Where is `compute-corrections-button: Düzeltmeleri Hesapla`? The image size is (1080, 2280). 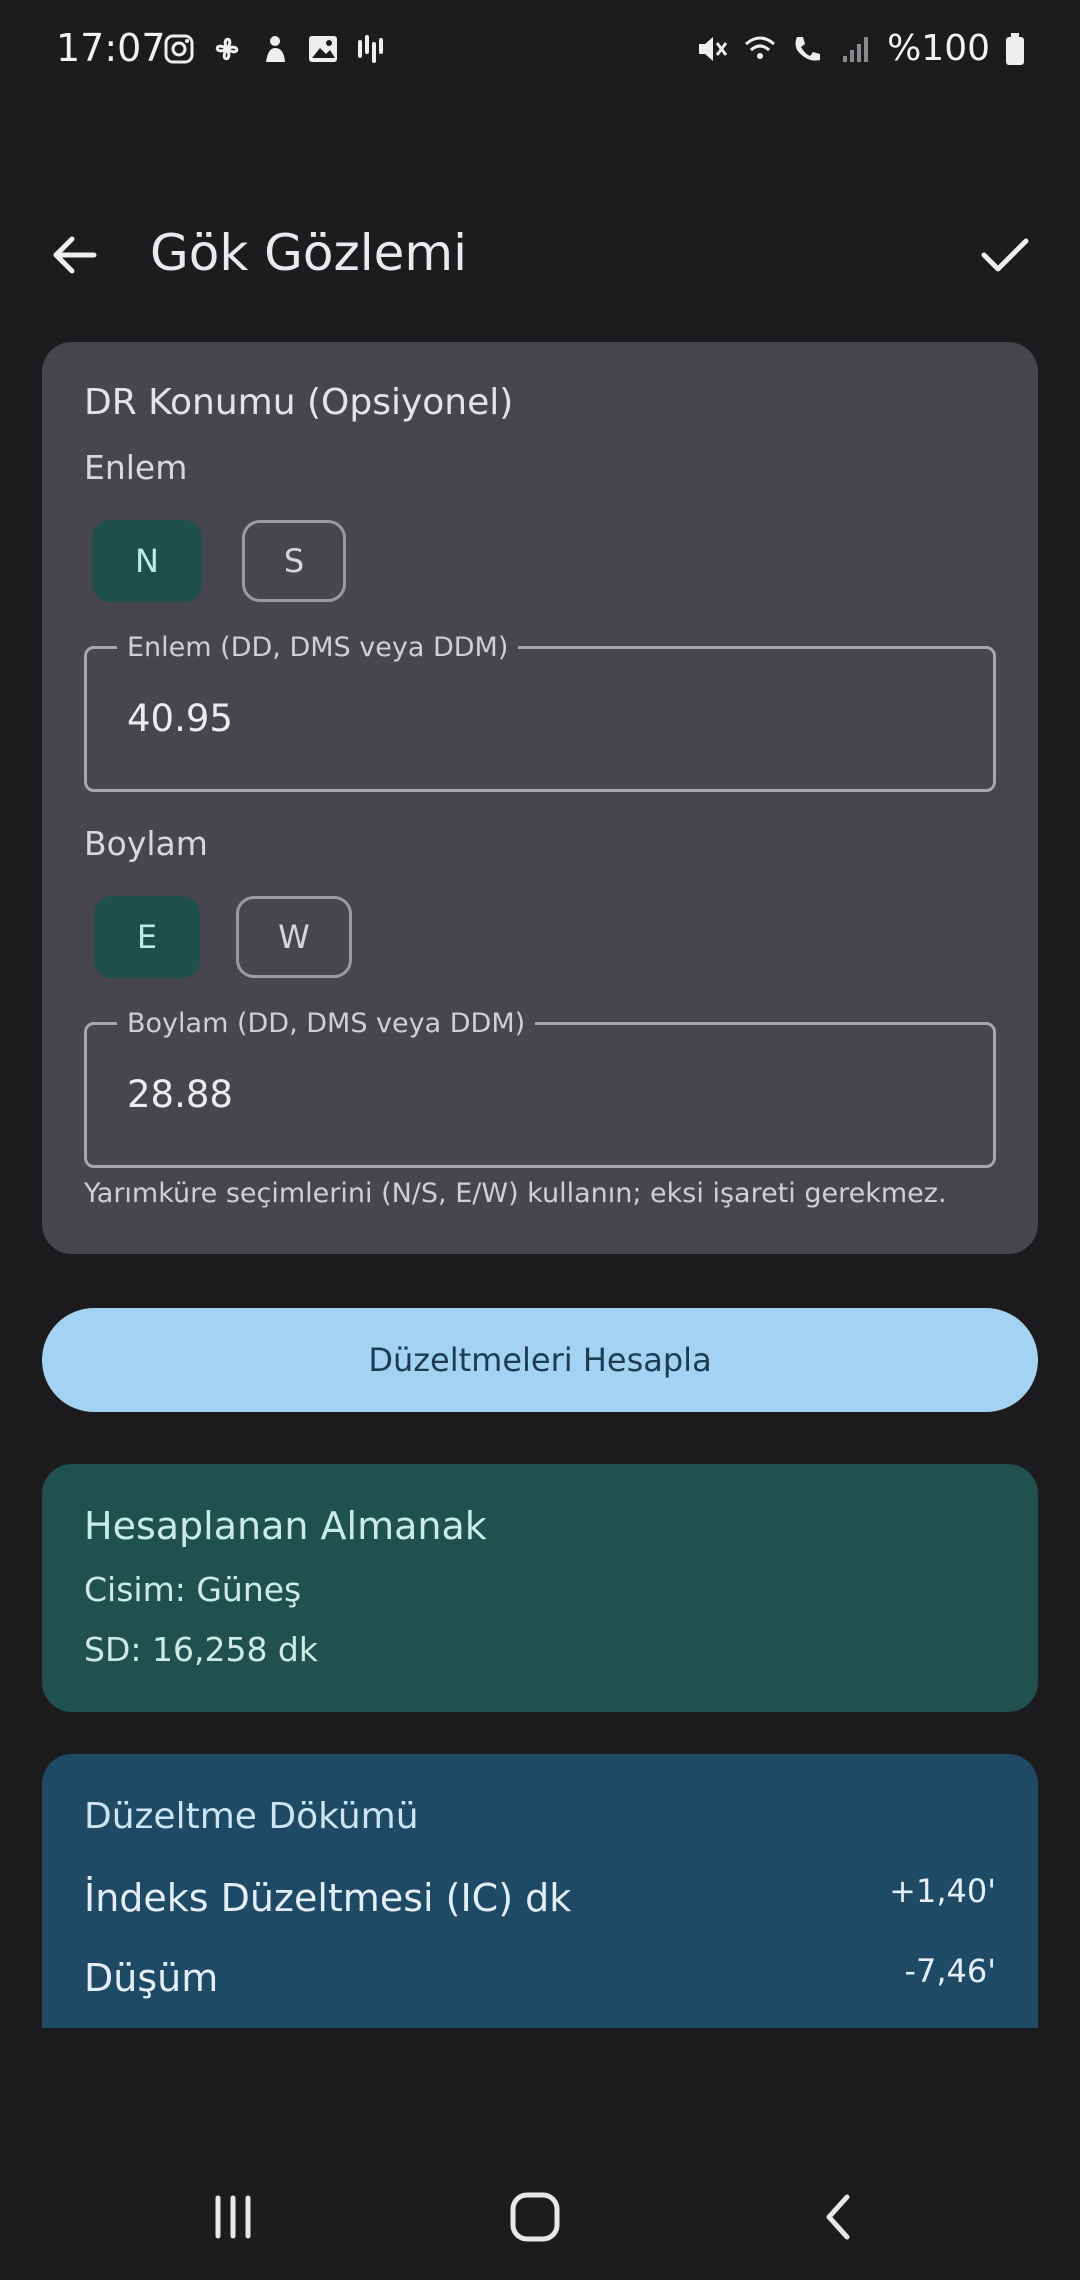
compute-corrections-button: Düzeltmeleri Hesapla is located at coordinates (540, 1360).